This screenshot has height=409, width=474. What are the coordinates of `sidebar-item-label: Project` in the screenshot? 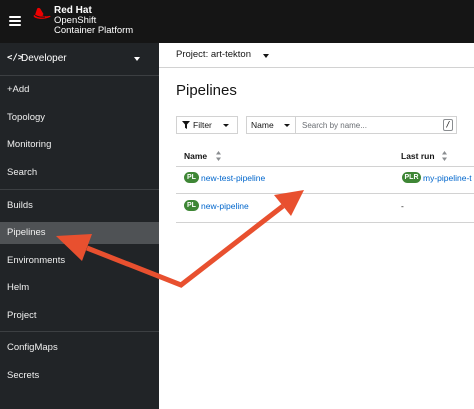 It's located at (22, 315).